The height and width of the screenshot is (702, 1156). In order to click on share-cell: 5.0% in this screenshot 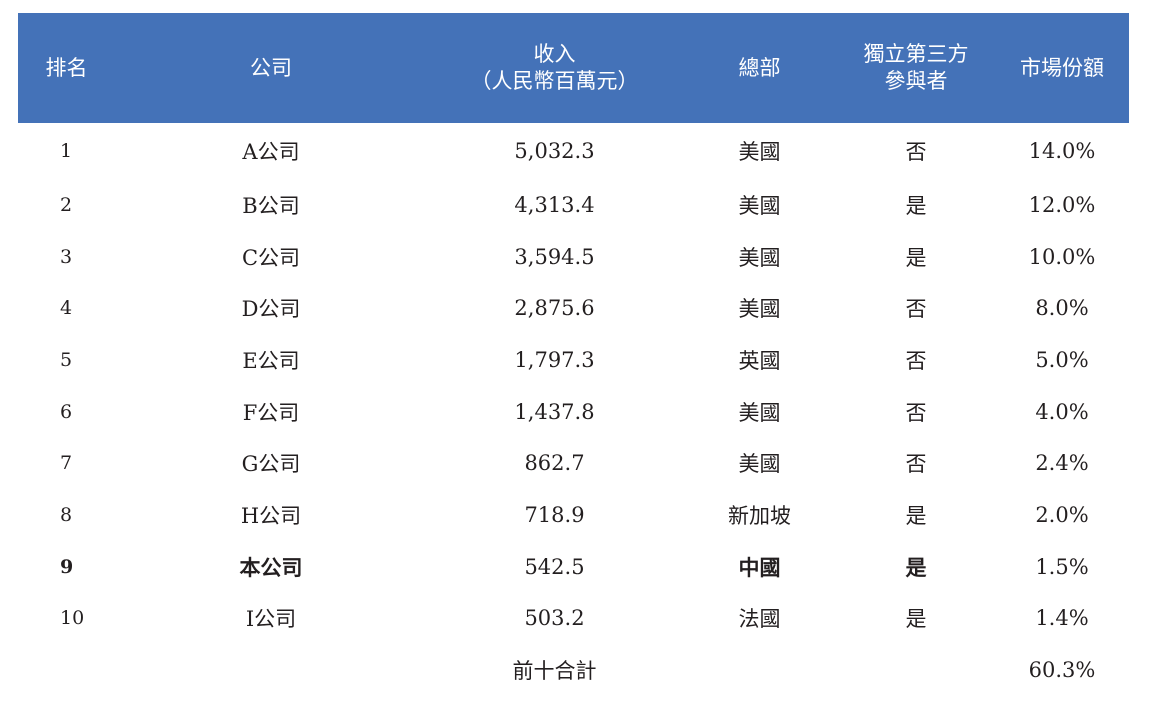, I will do `click(1062, 359)`.